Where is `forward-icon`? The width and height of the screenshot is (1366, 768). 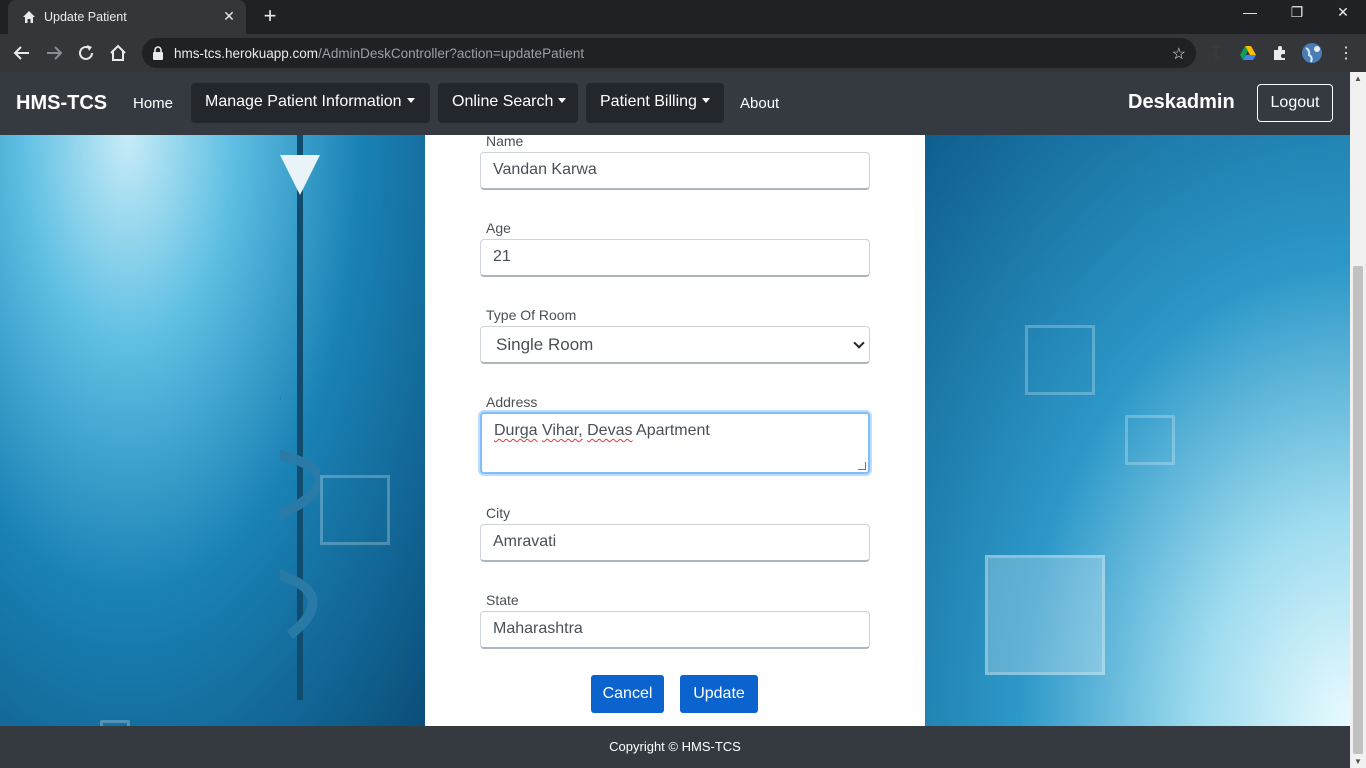 forward-icon is located at coordinates (54, 53).